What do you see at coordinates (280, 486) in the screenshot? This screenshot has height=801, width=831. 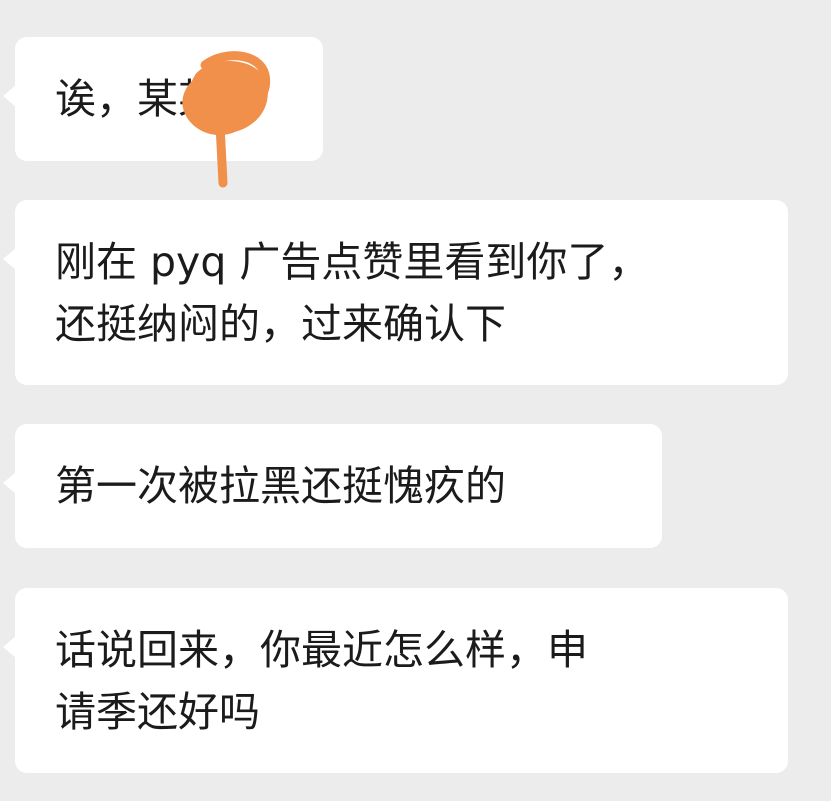 I see `message-text: 第一次被拉黑还挺愧疚的` at bounding box center [280, 486].